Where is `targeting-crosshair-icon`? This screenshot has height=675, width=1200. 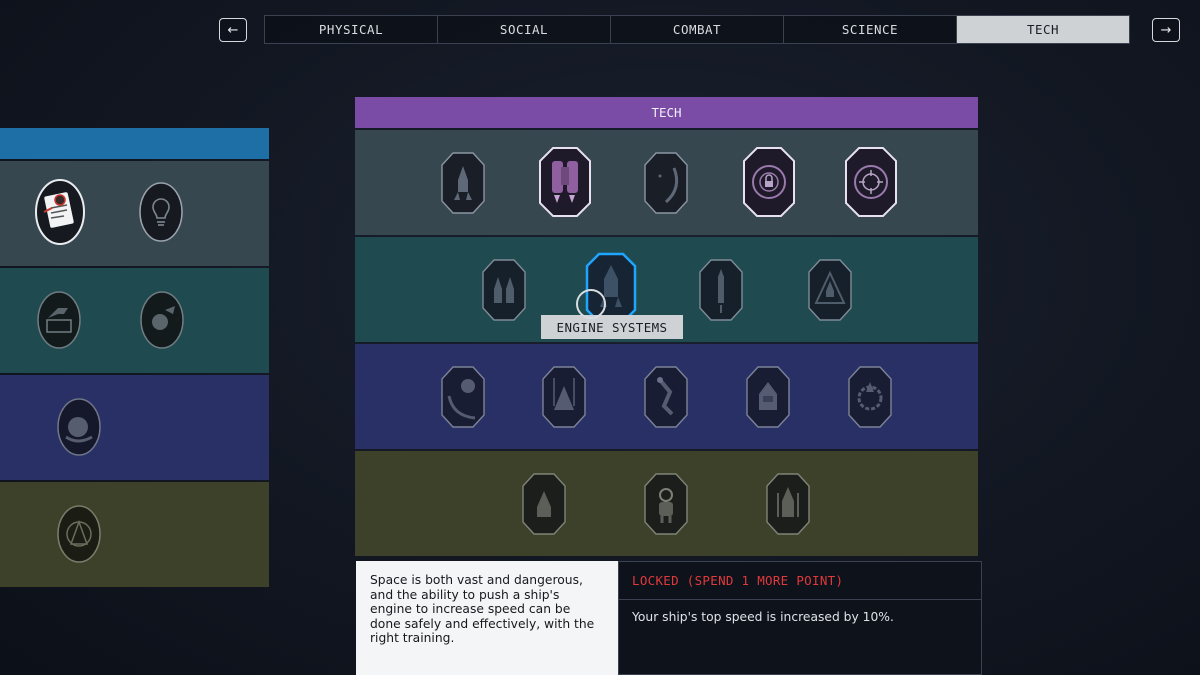
targeting-crosshair-icon is located at coordinates (871, 182).